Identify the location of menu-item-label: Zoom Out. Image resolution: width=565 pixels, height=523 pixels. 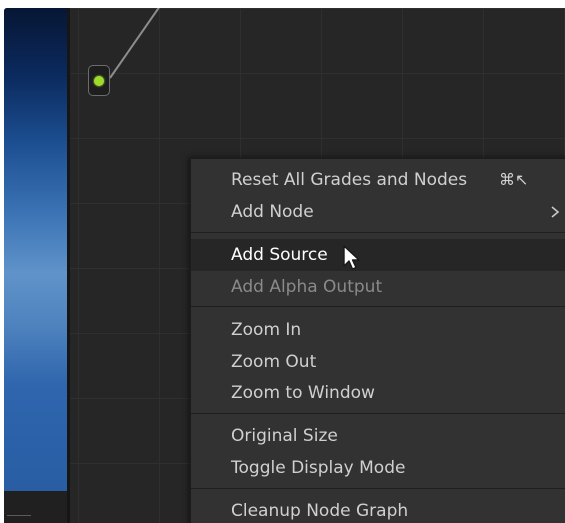
(274, 362).